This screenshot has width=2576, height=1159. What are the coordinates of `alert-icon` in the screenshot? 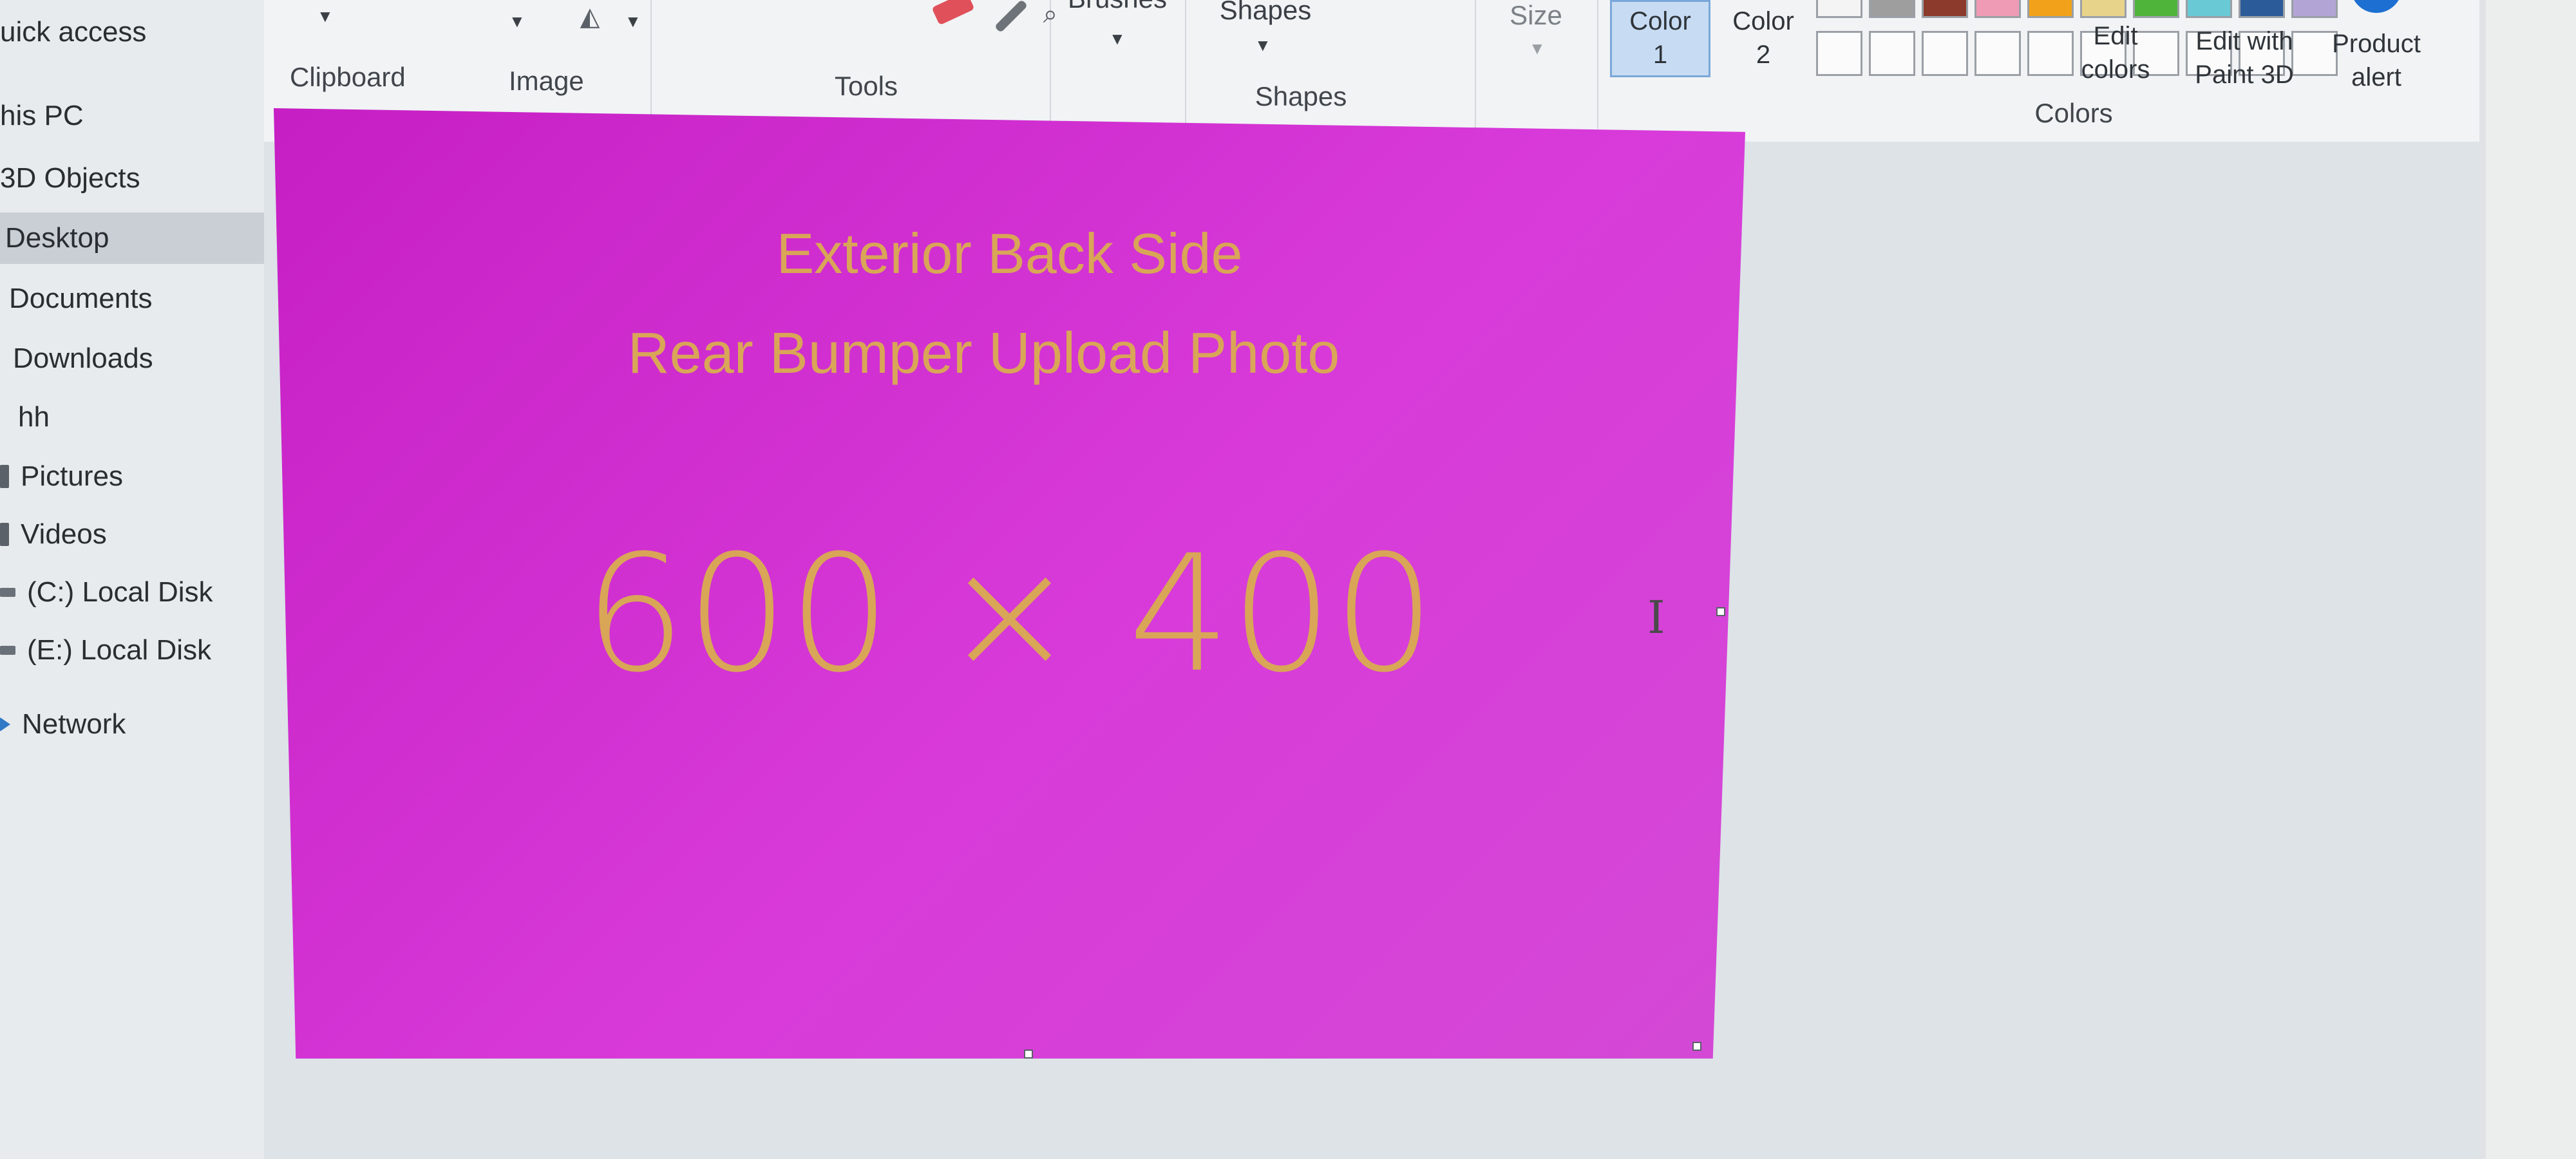 It's located at (2376, 6).